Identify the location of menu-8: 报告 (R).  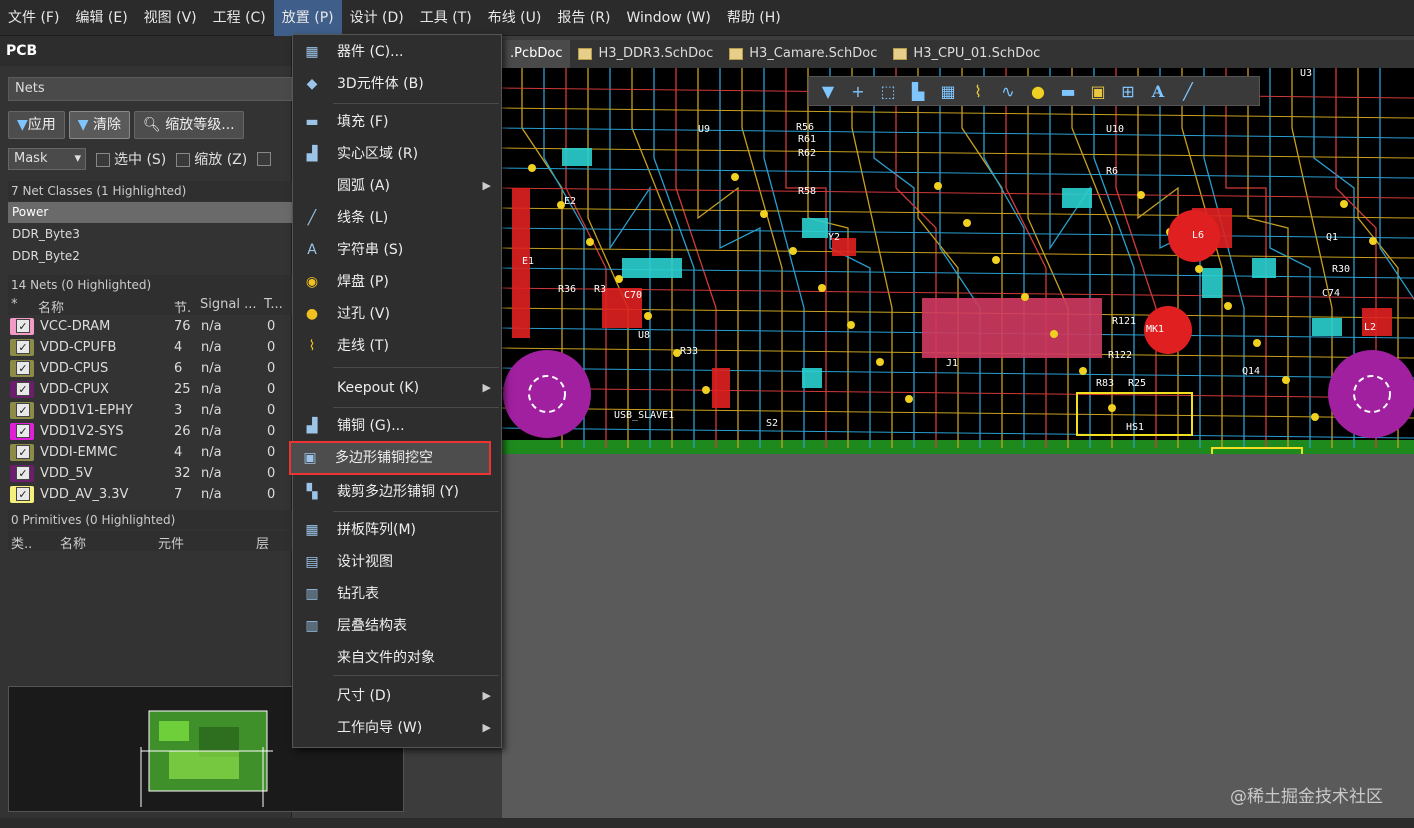
(583, 18).